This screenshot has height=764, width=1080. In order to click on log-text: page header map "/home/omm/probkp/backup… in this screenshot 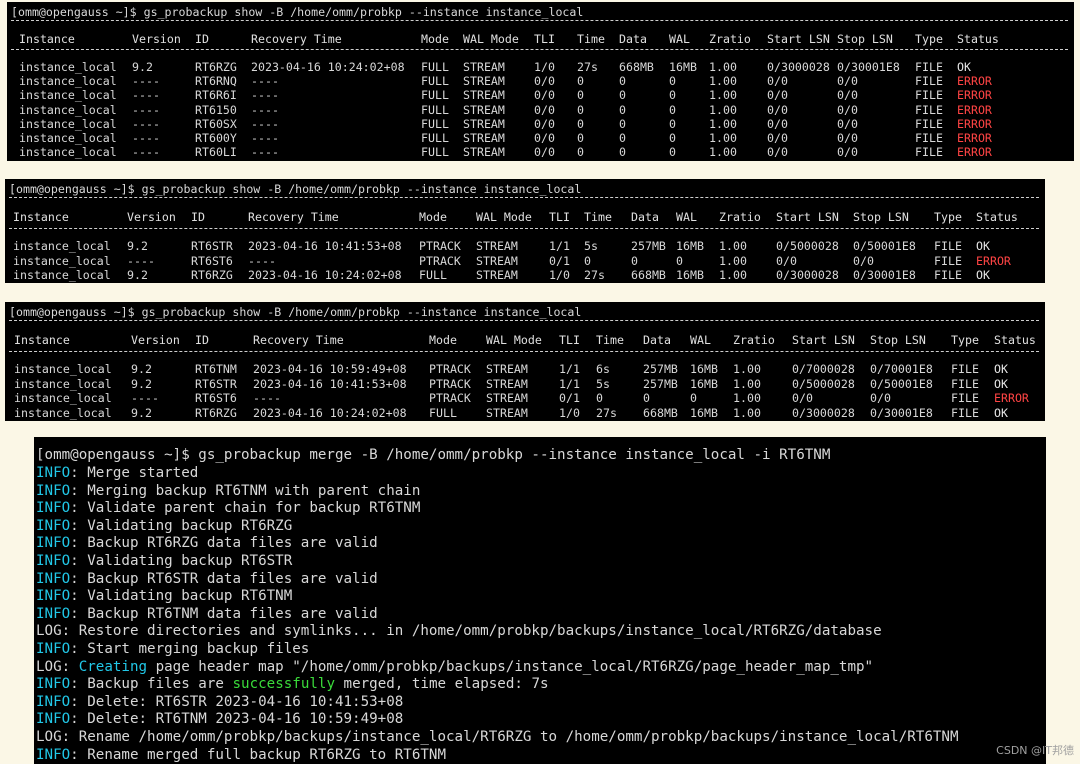, I will do `click(510, 666)`.